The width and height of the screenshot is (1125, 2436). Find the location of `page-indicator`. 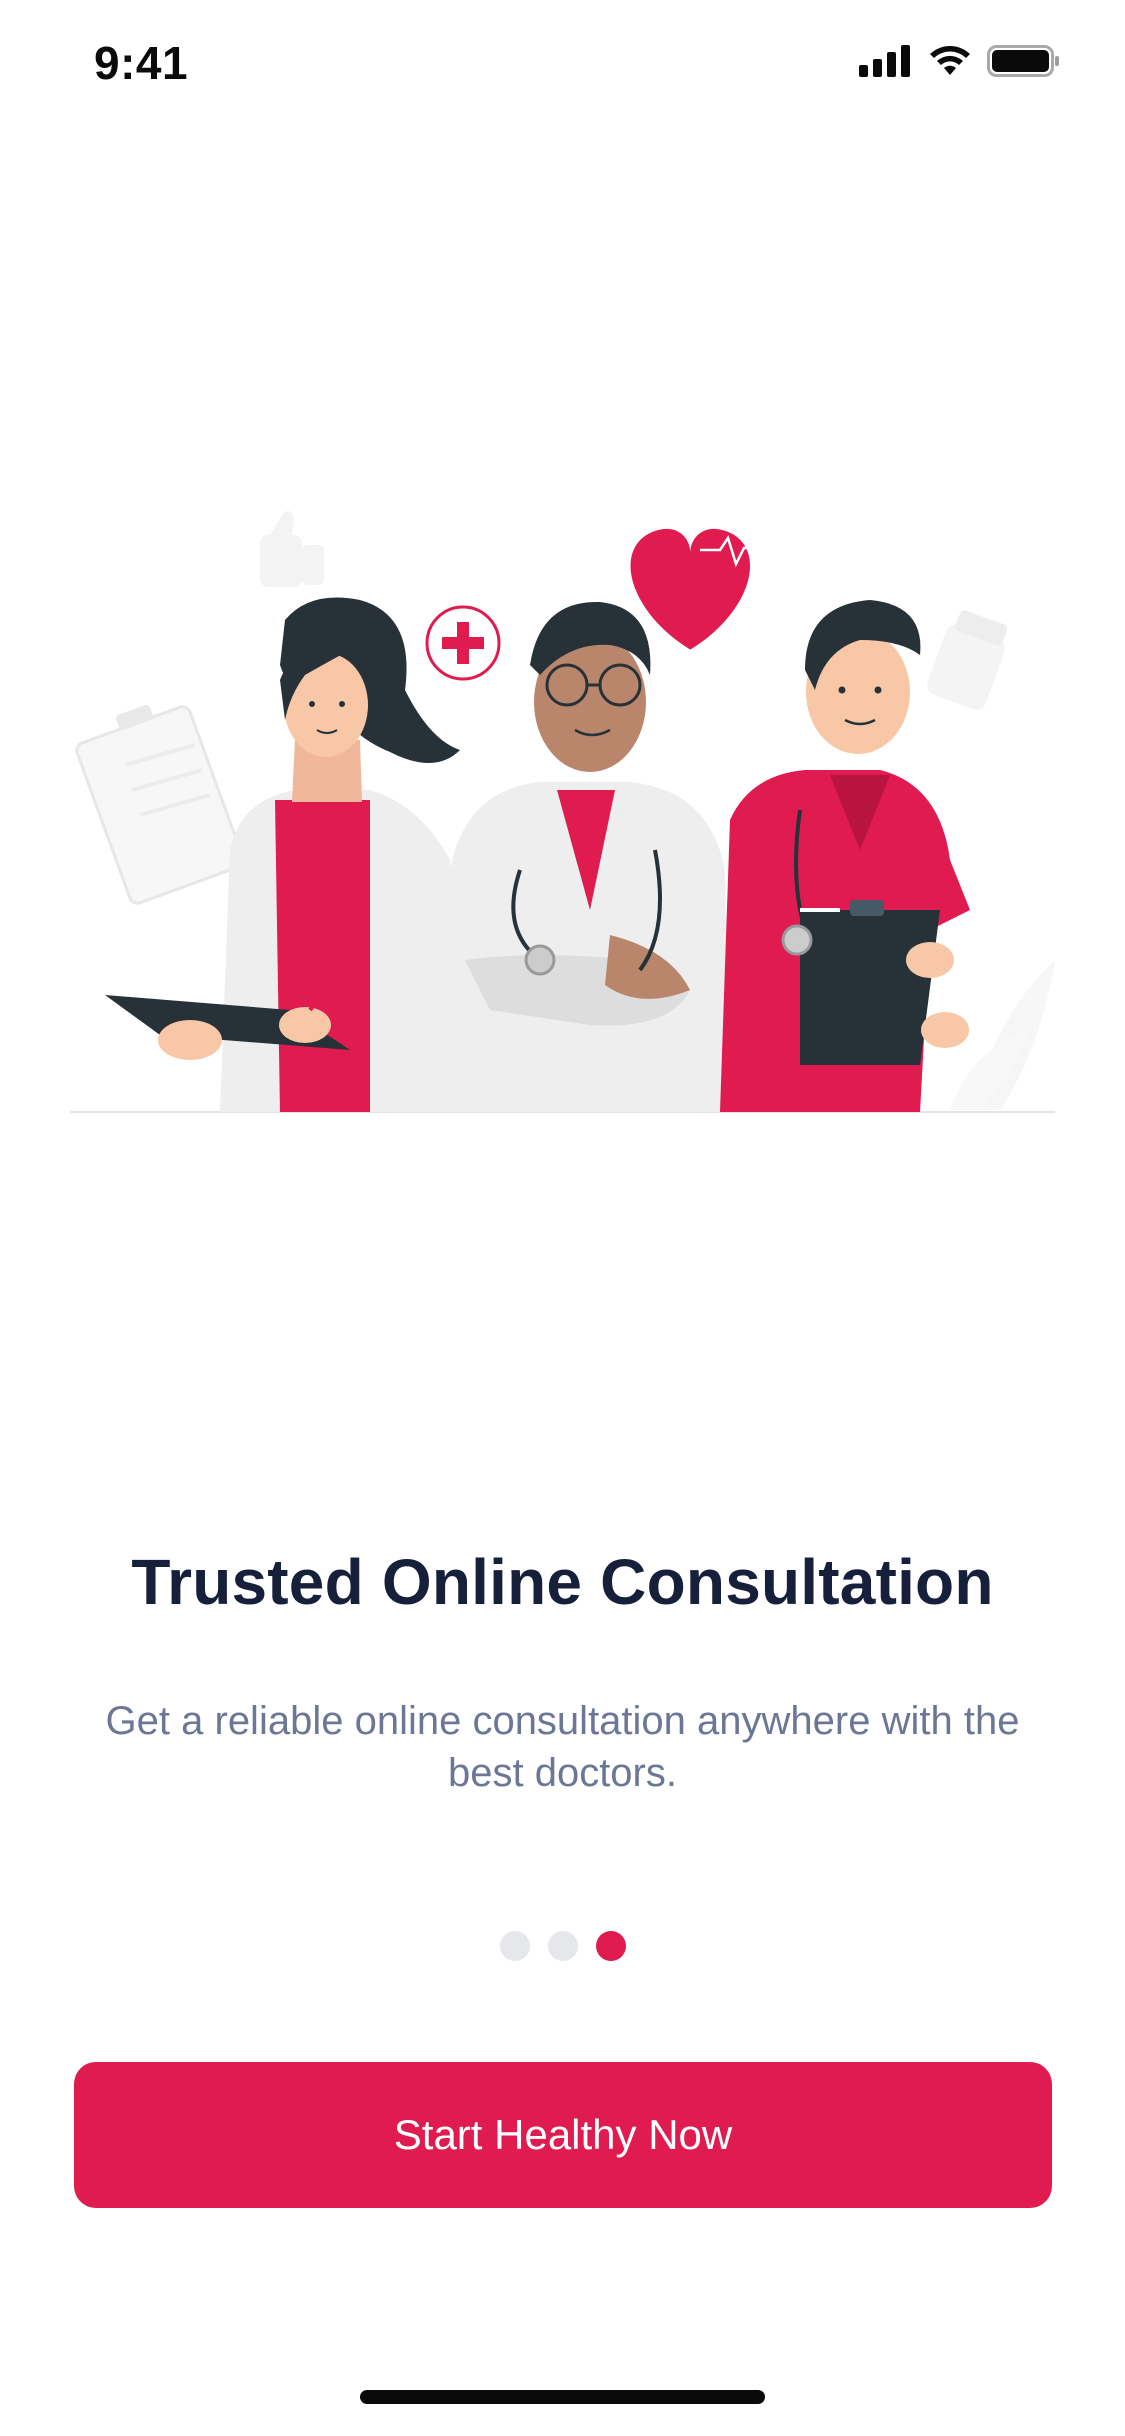

page-indicator is located at coordinates (562, 1946).